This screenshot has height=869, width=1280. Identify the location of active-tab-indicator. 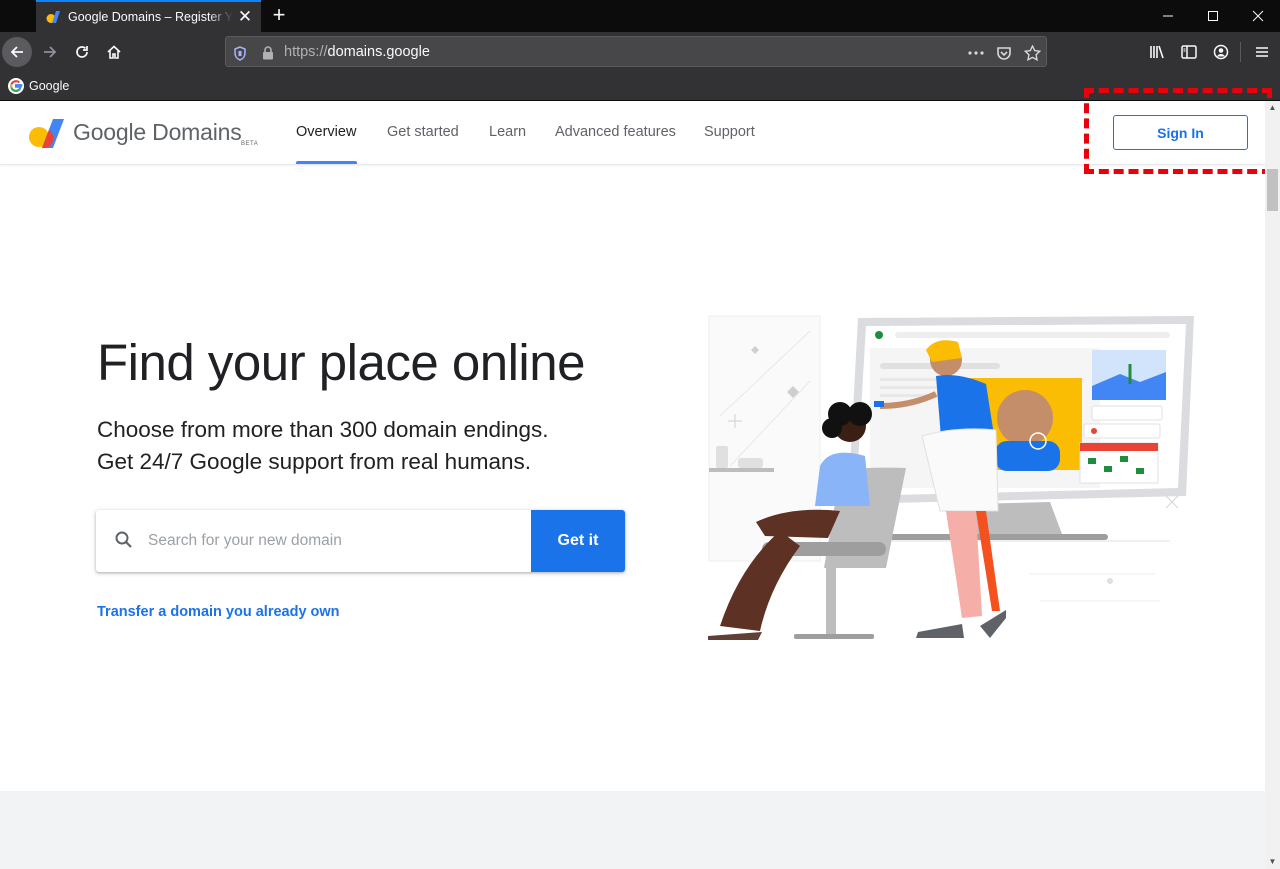
(326, 162).